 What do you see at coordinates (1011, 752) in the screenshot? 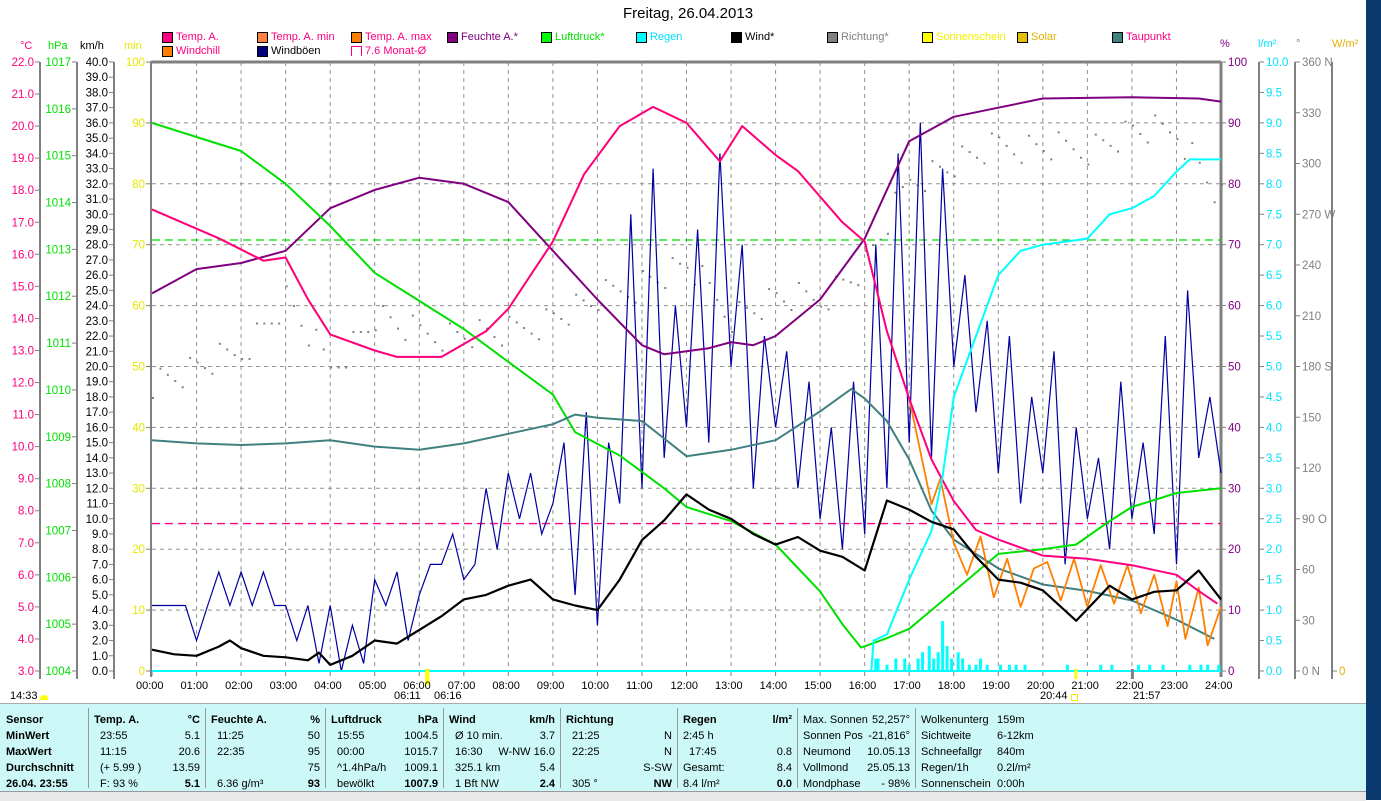
I see `table-cell-value: 840m` at bounding box center [1011, 752].